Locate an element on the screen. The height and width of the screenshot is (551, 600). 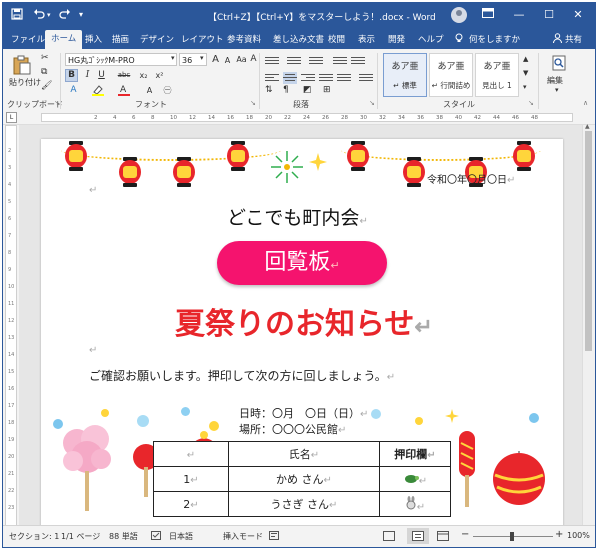
tab-view: 表示 is located at coordinates (366, 39).